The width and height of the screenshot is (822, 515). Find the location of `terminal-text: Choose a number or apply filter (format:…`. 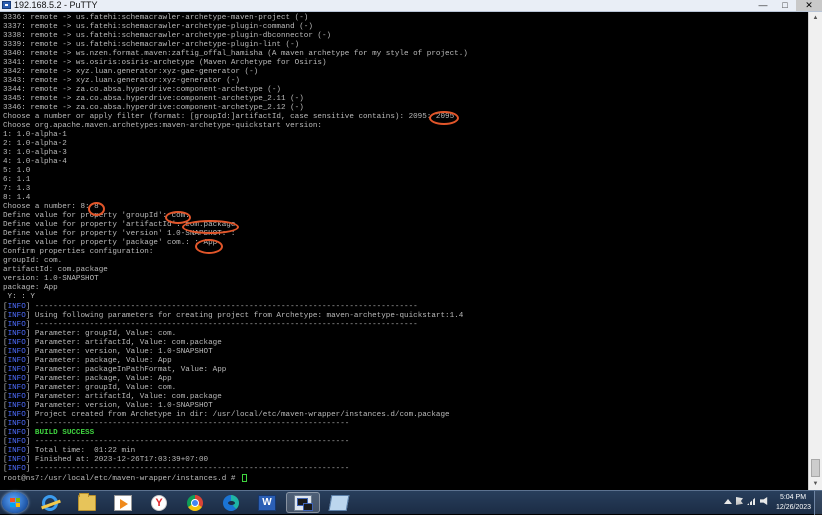

terminal-text: Choose a number or apply filter (format:… is located at coordinates (229, 117).